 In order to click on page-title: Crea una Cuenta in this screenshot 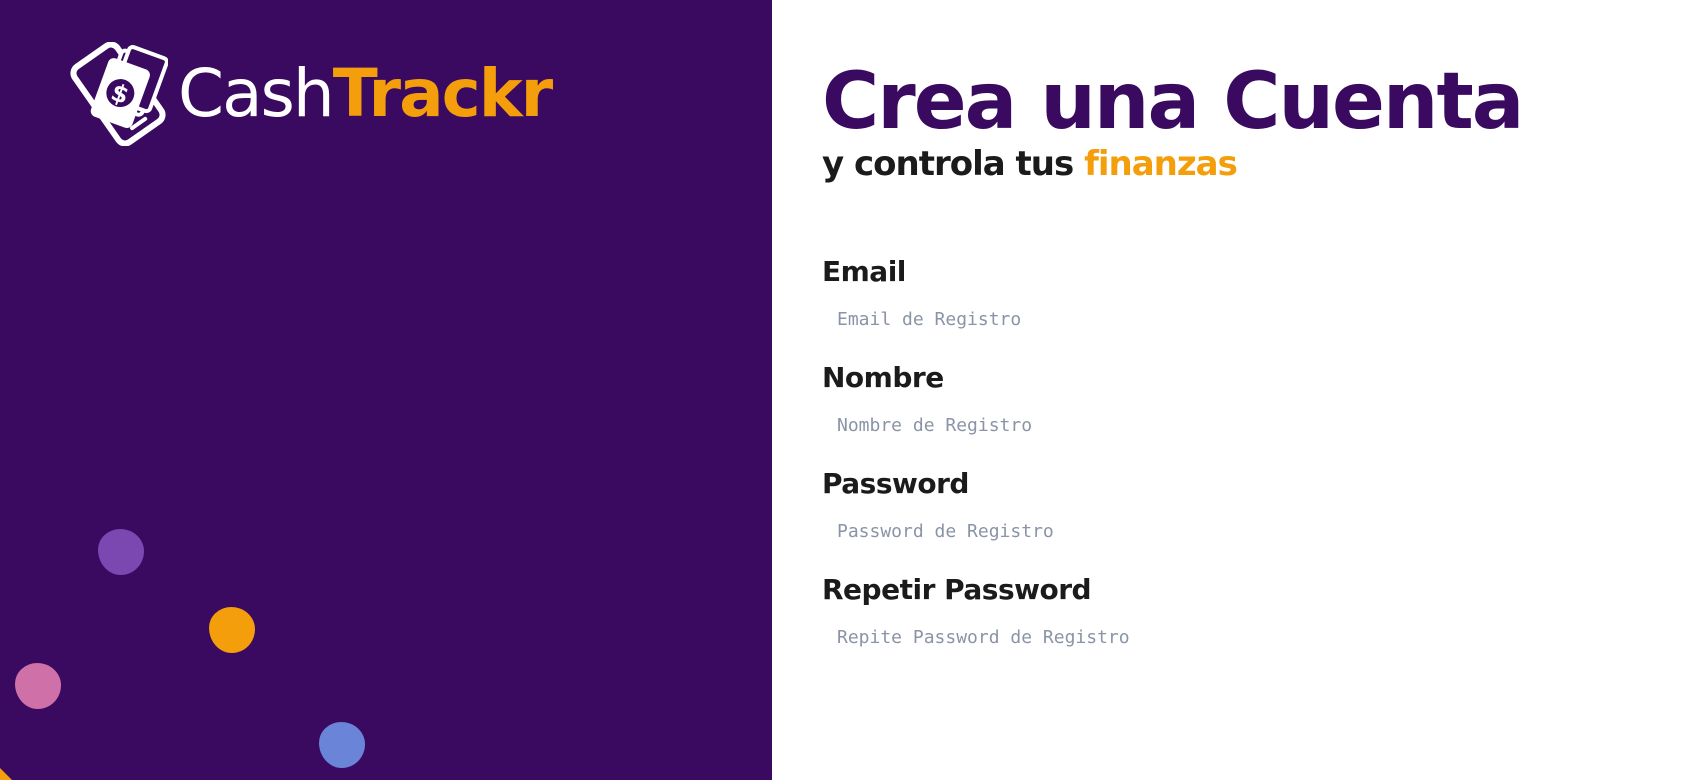, I will do `click(1173, 102)`.